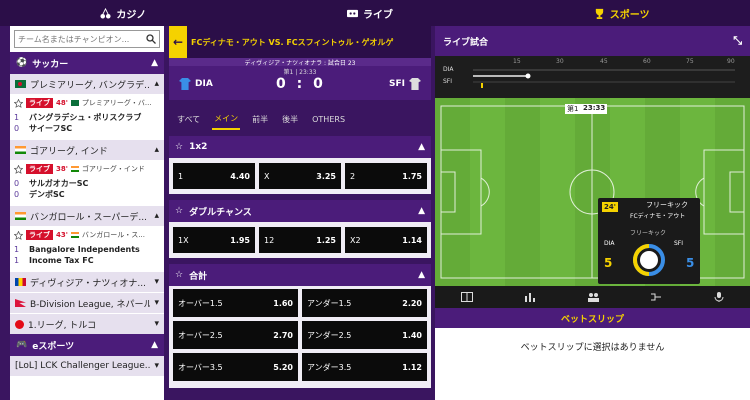 Image resolution: width=750 pixels, height=400 pixels. I want to click on timeline-graphic, so click(604, 78).